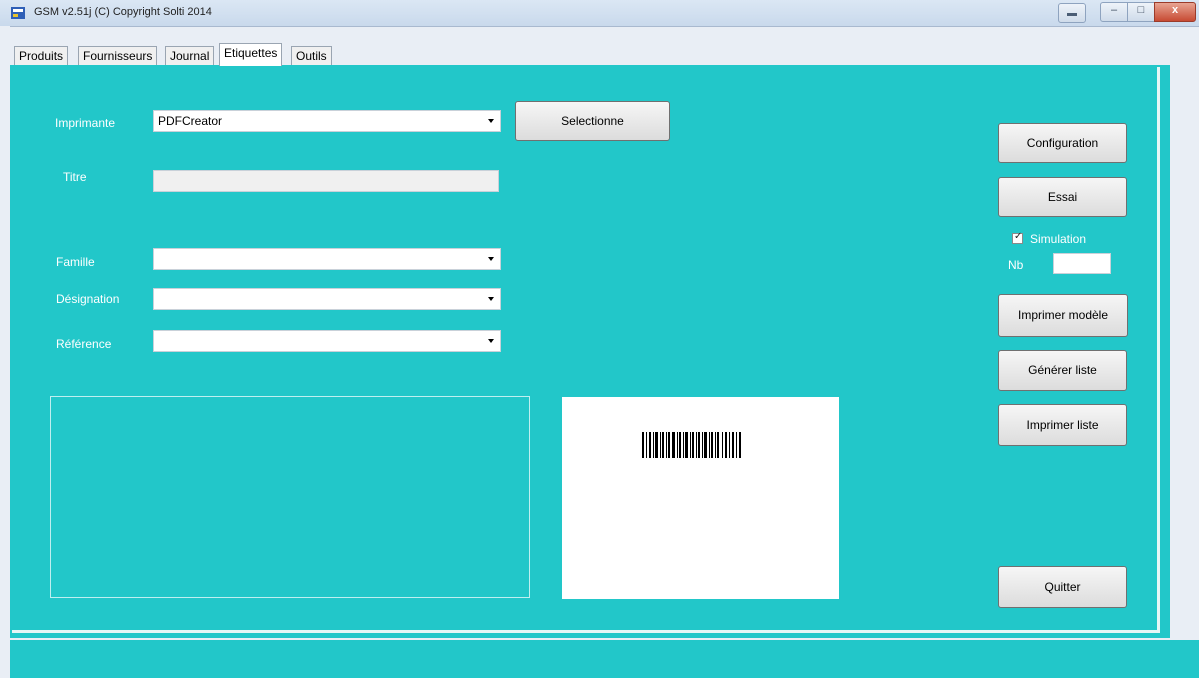 This screenshot has height=678, width=1199. Describe the element at coordinates (1058, 239) in the screenshot. I see `simulation-label: Simulation` at that location.